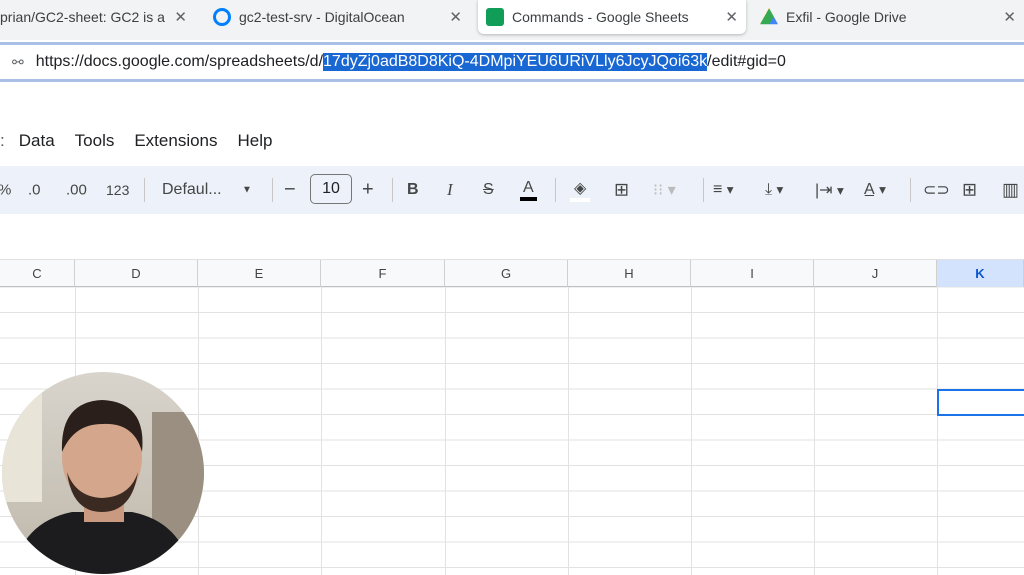 This screenshot has height=575, width=1024. I want to click on bold-button: B, so click(413, 190).